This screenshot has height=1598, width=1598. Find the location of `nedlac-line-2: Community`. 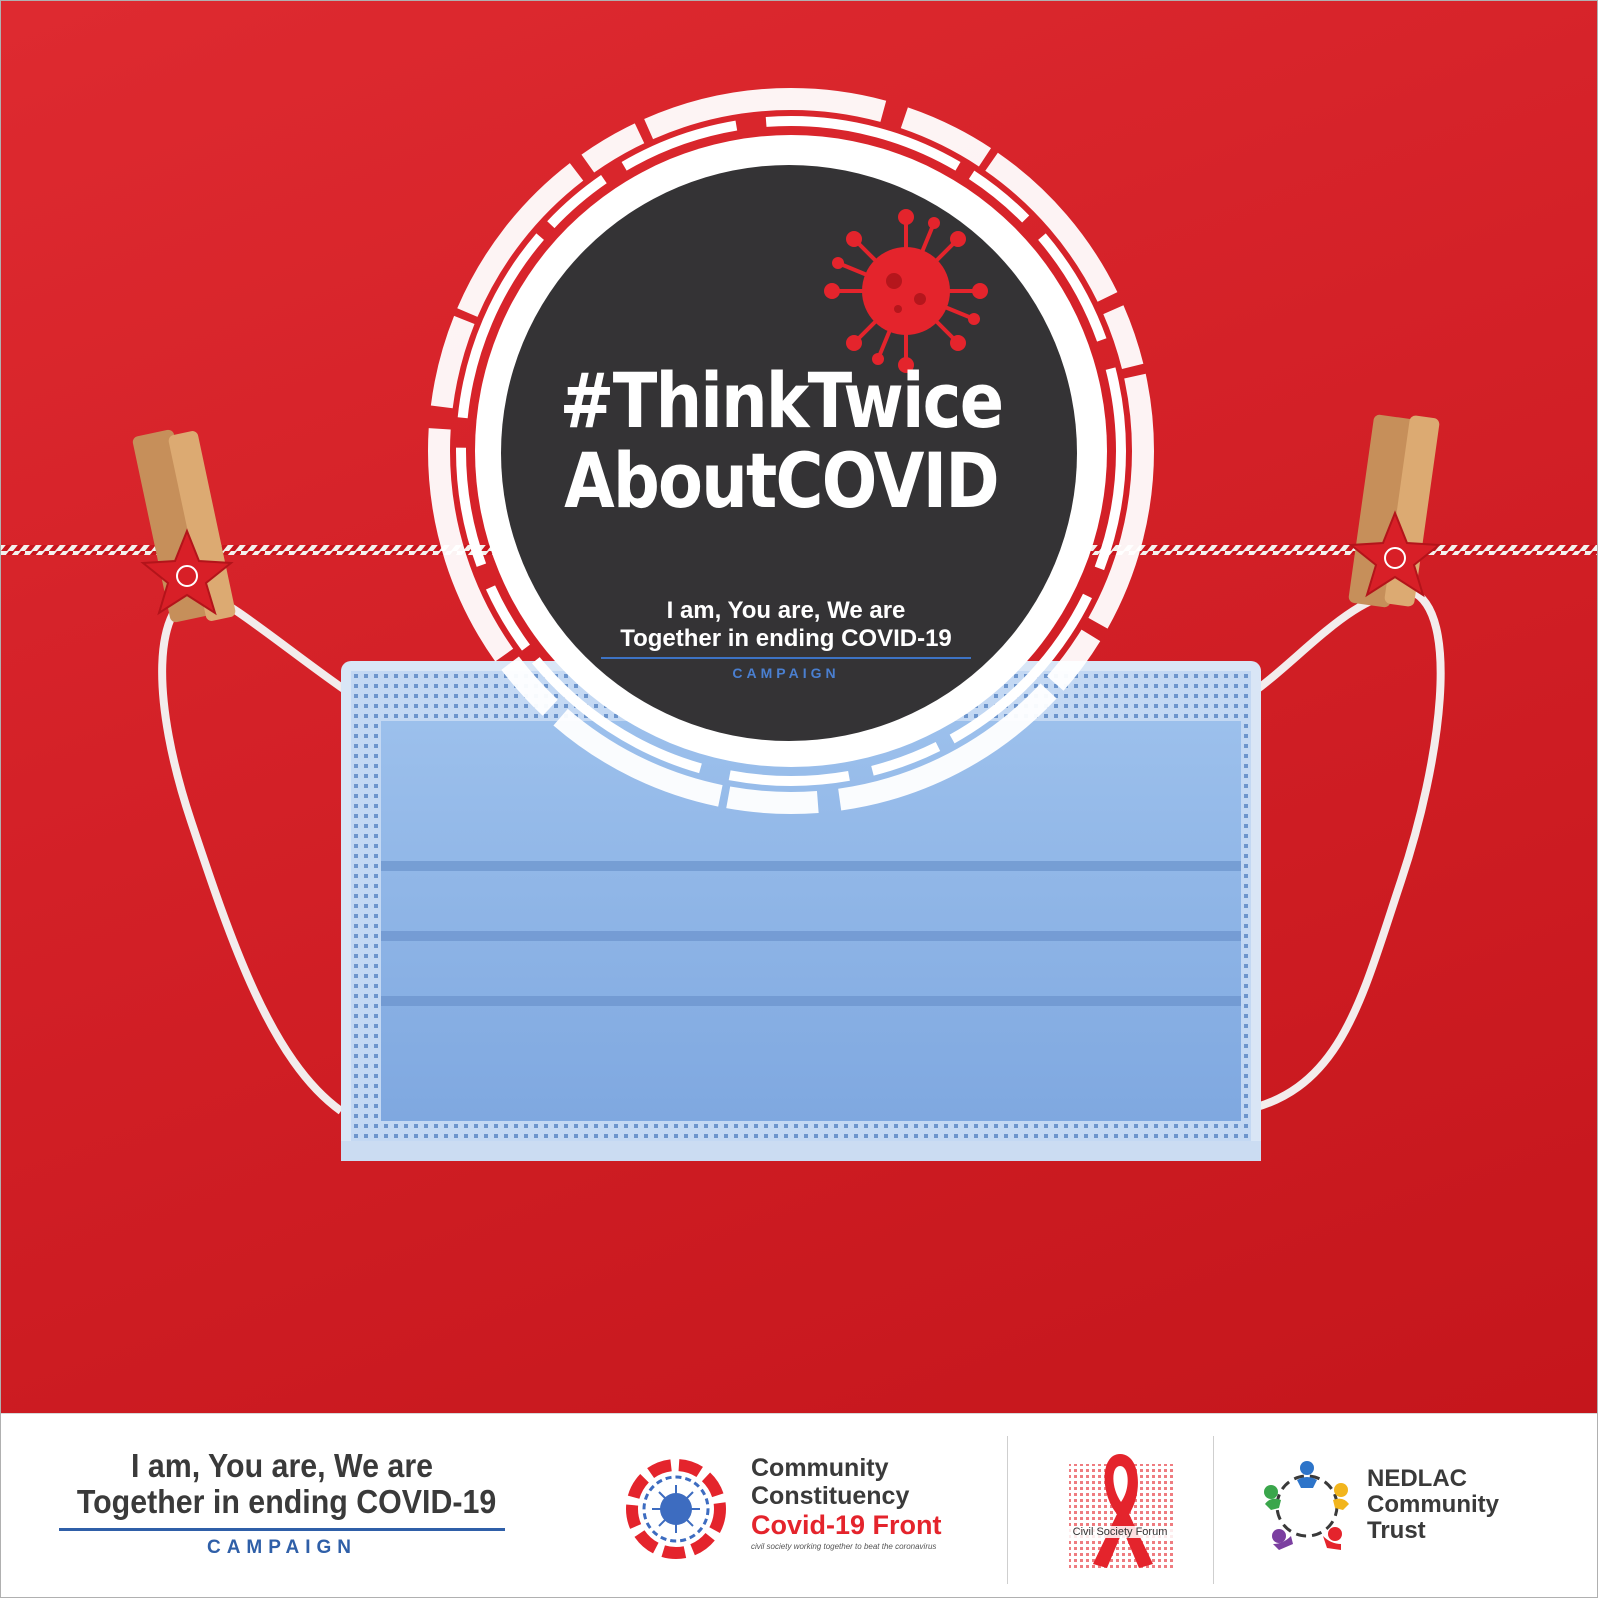

nedlac-line-2: Community is located at coordinates (1433, 1504).